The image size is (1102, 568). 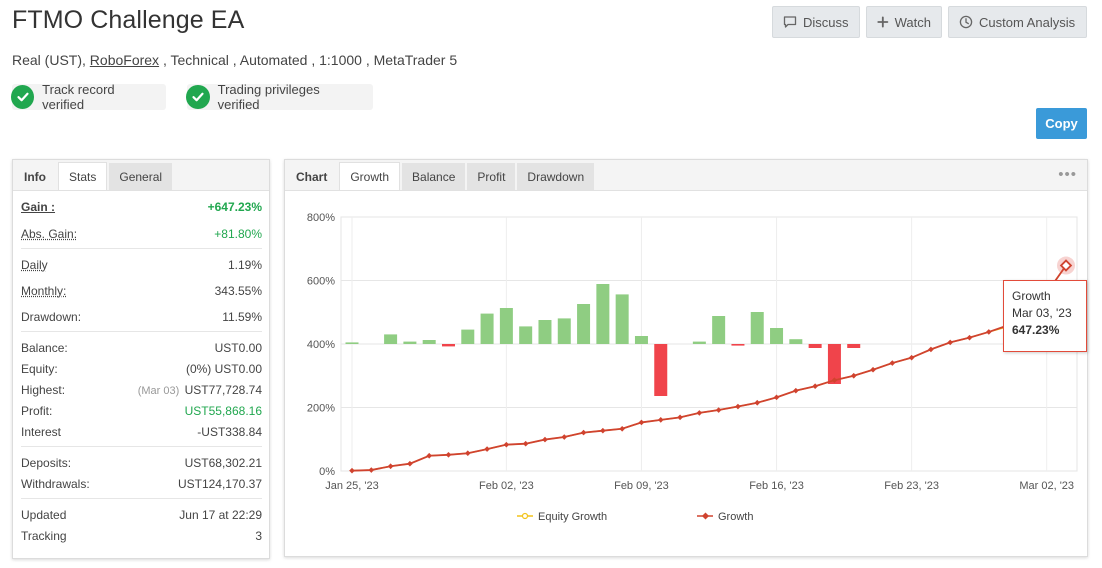 What do you see at coordinates (912, 22) in the screenshot?
I see `watch-label: Watch` at bounding box center [912, 22].